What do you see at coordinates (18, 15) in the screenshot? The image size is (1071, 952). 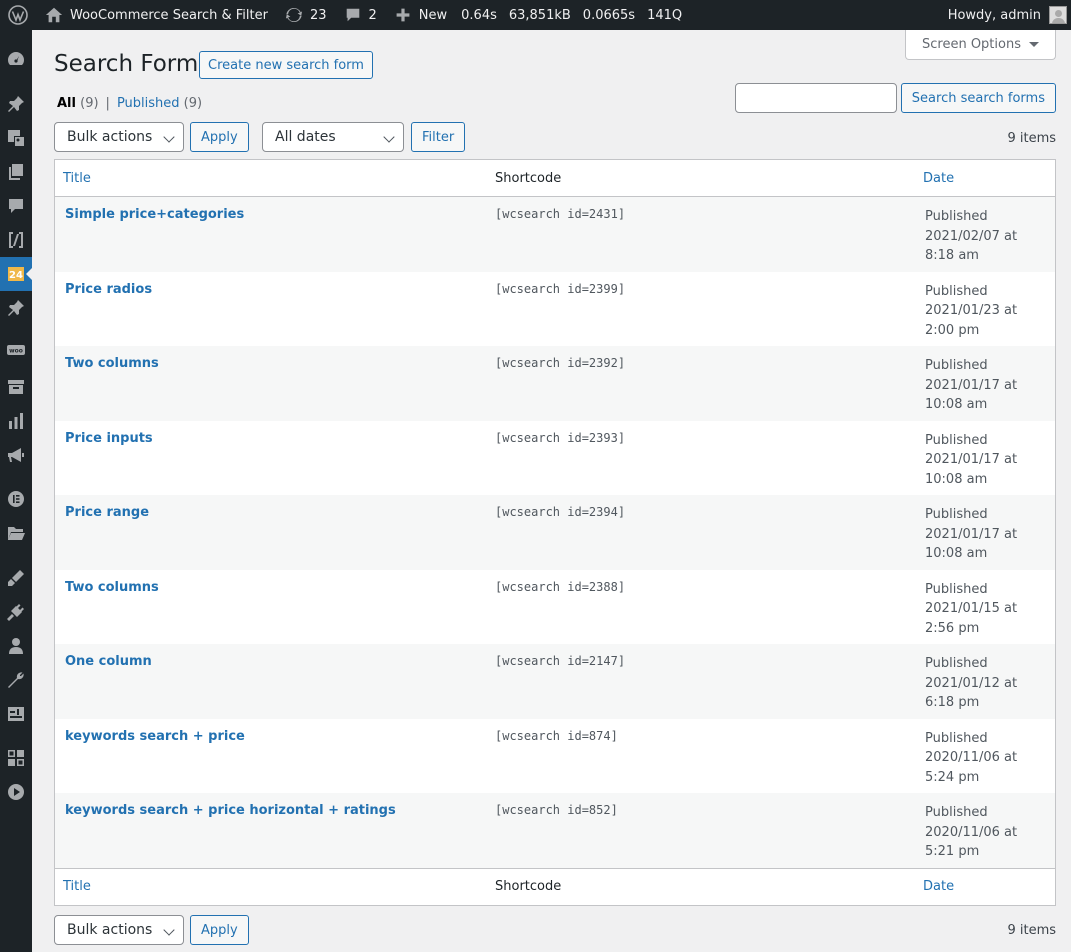 I see `wordpress-logo-icon` at bounding box center [18, 15].